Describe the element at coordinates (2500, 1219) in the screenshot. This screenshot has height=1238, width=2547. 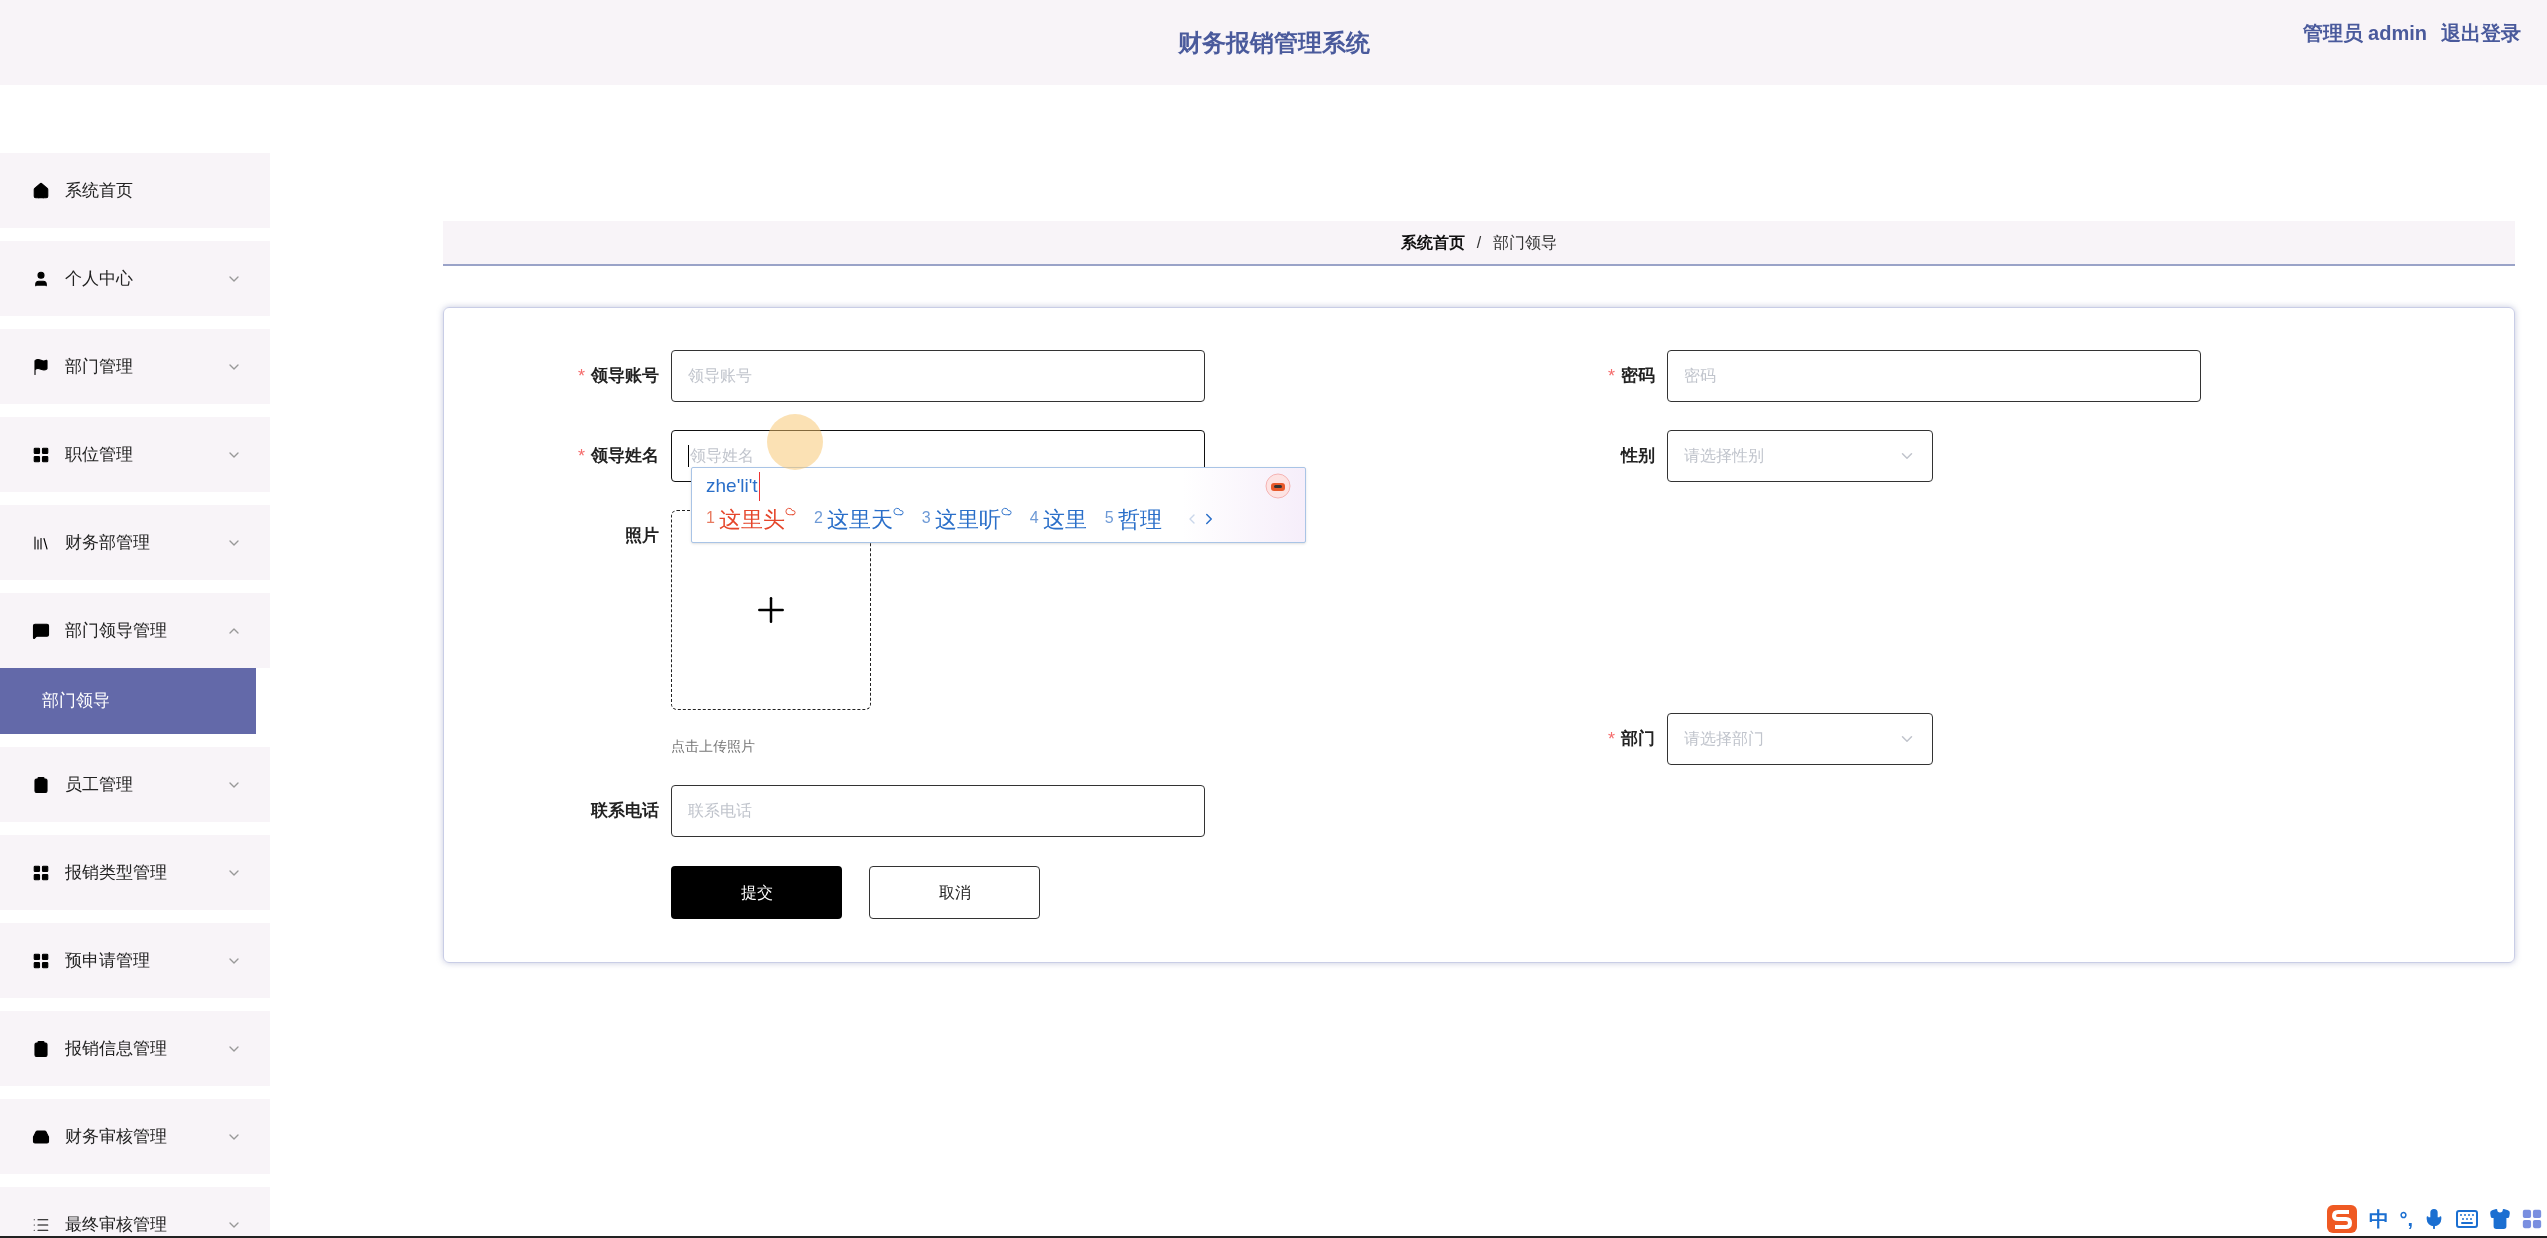
I see `shirt-icon` at that location.